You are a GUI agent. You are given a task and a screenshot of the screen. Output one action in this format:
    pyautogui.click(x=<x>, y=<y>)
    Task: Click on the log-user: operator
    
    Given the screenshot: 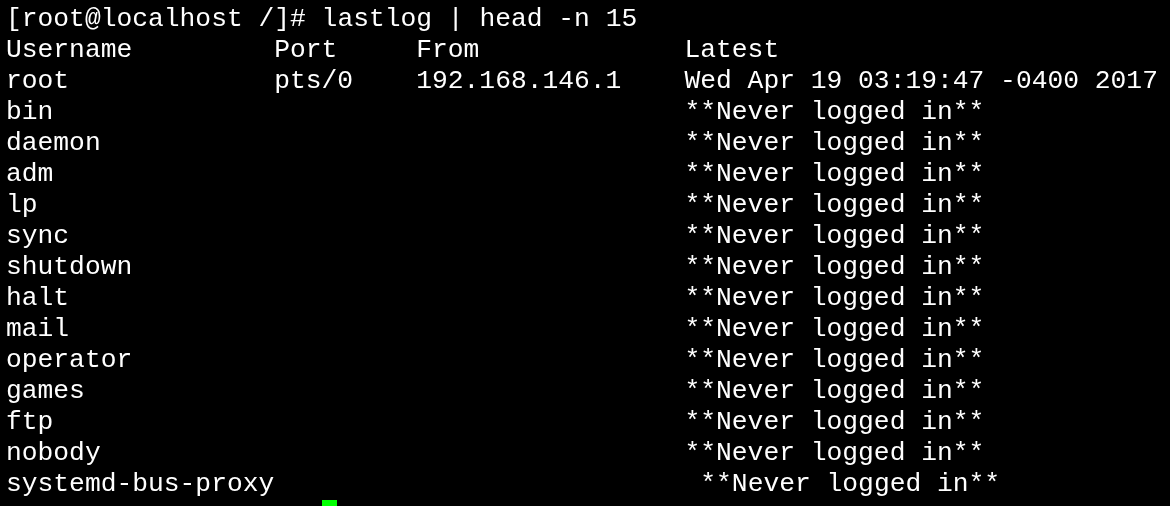 What is the action you would take?
    pyautogui.click(x=70, y=360)
    